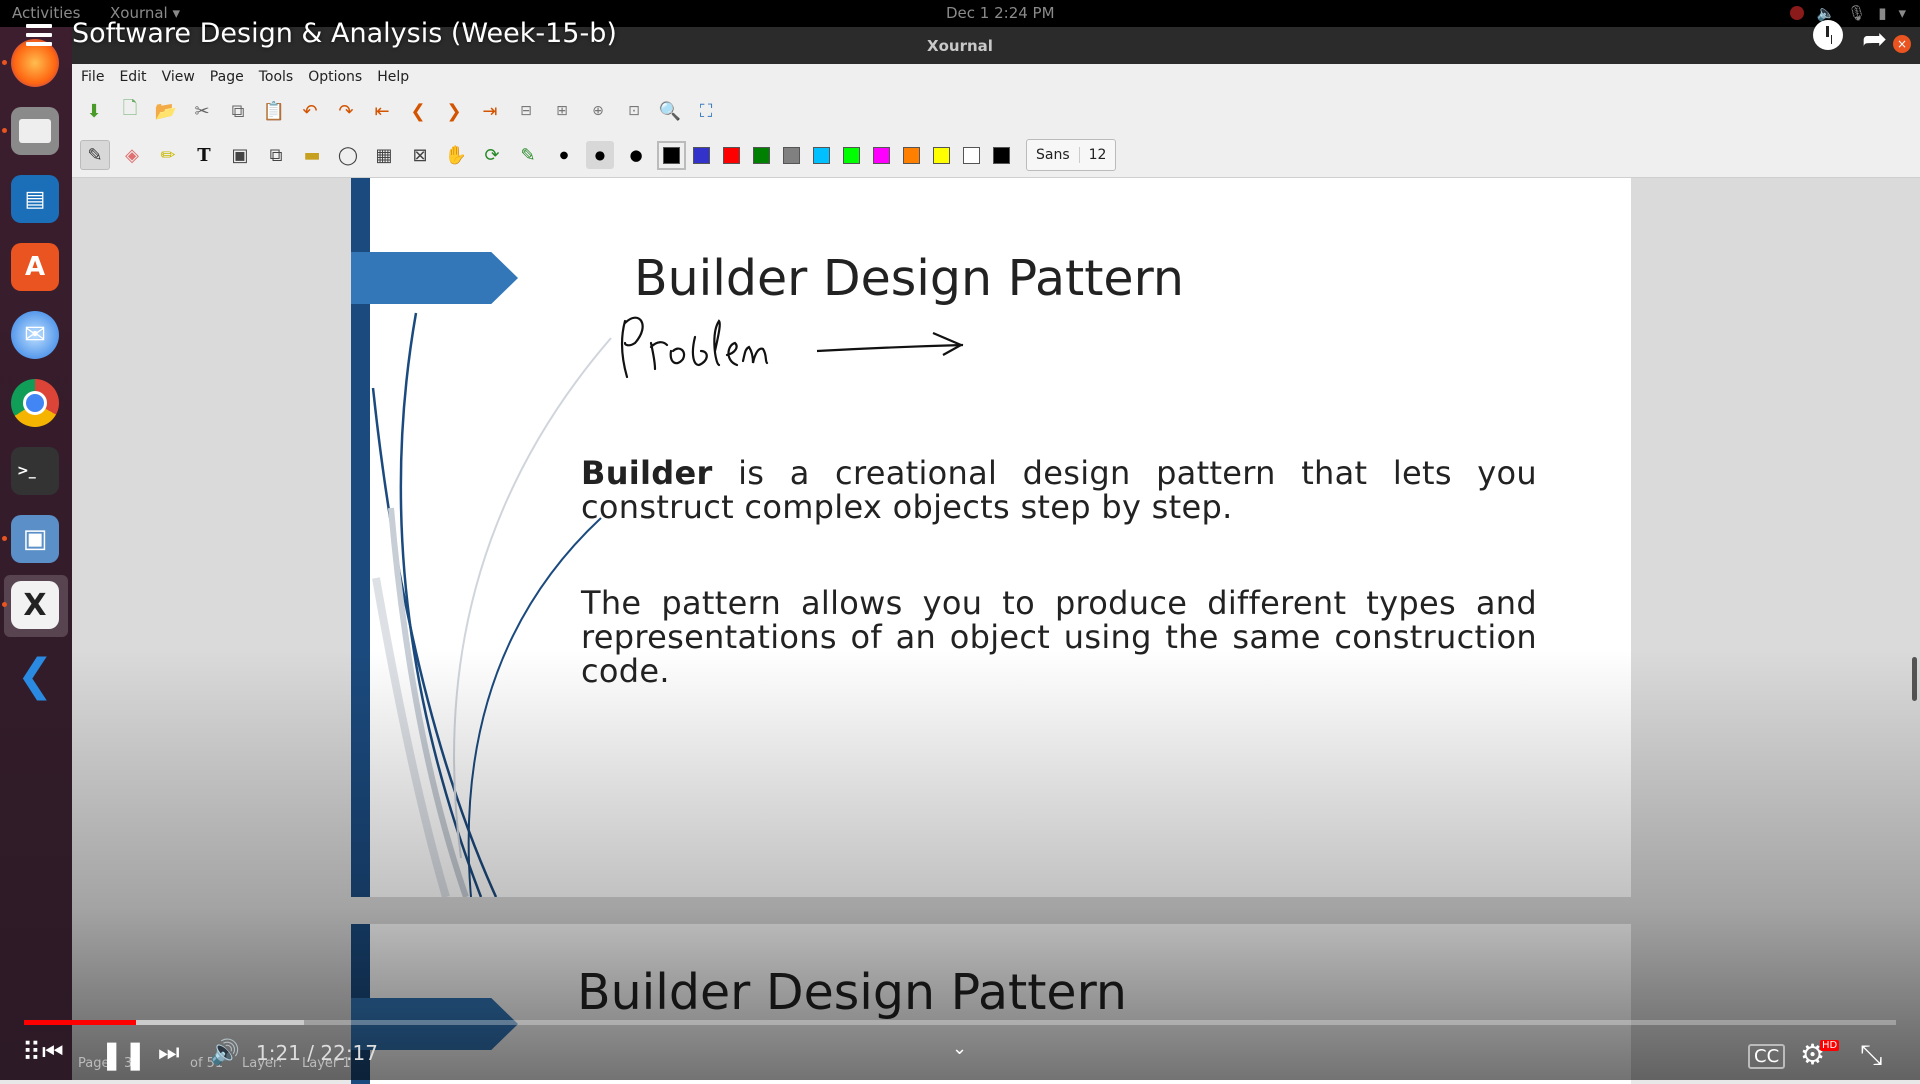 The height and width of the screenshot is (1084, 1920). Describe the element at coordinates (598, 111) in the screenshot. I see `zoom-in-icon: ⊕` at that location.